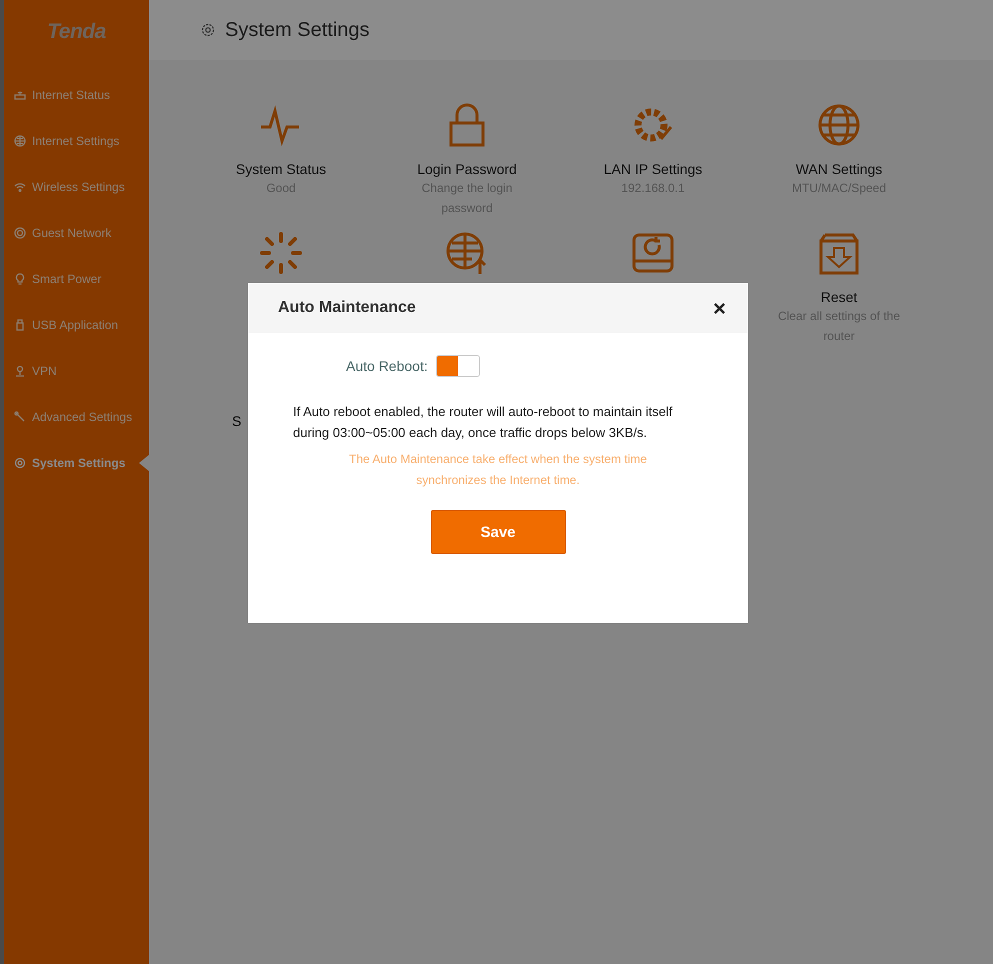 The width and height of the screenshot is (993, 964). I want to click on nav-item: USB Application, so click(76, 325).